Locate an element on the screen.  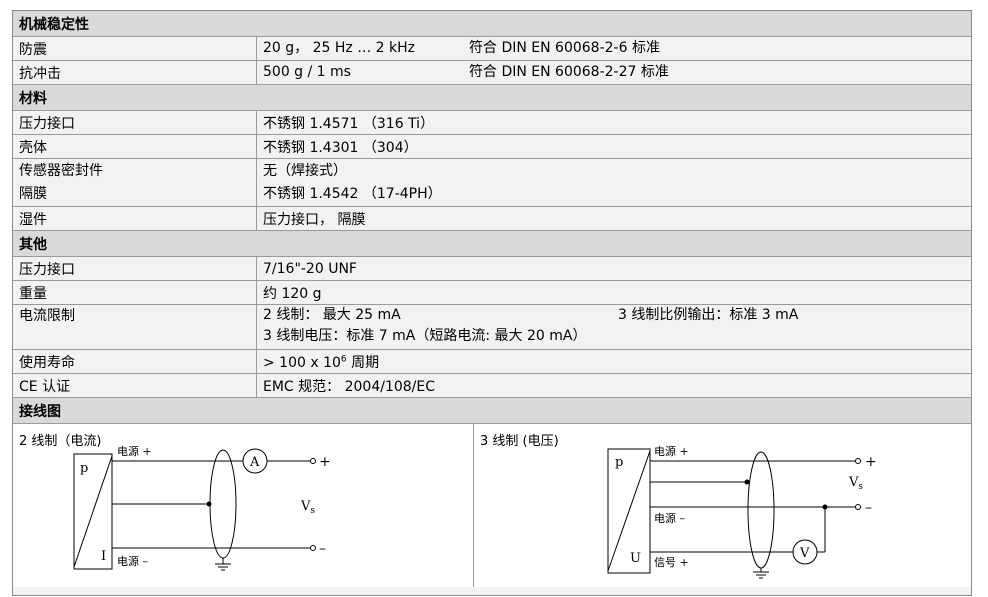
spec-row-wetted: 湿件 压力接口， 隔膜 is located at coordinates (492, 219).